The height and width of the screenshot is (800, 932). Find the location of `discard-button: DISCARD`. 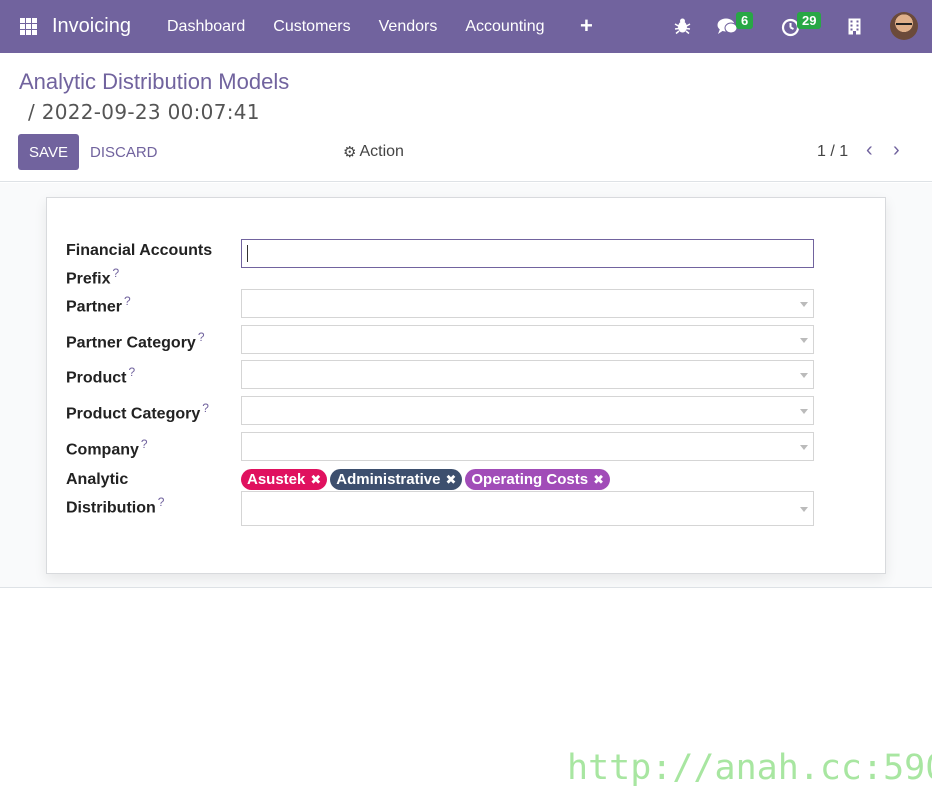

discard-button: DISCARD is located at coordinates (124, 152).